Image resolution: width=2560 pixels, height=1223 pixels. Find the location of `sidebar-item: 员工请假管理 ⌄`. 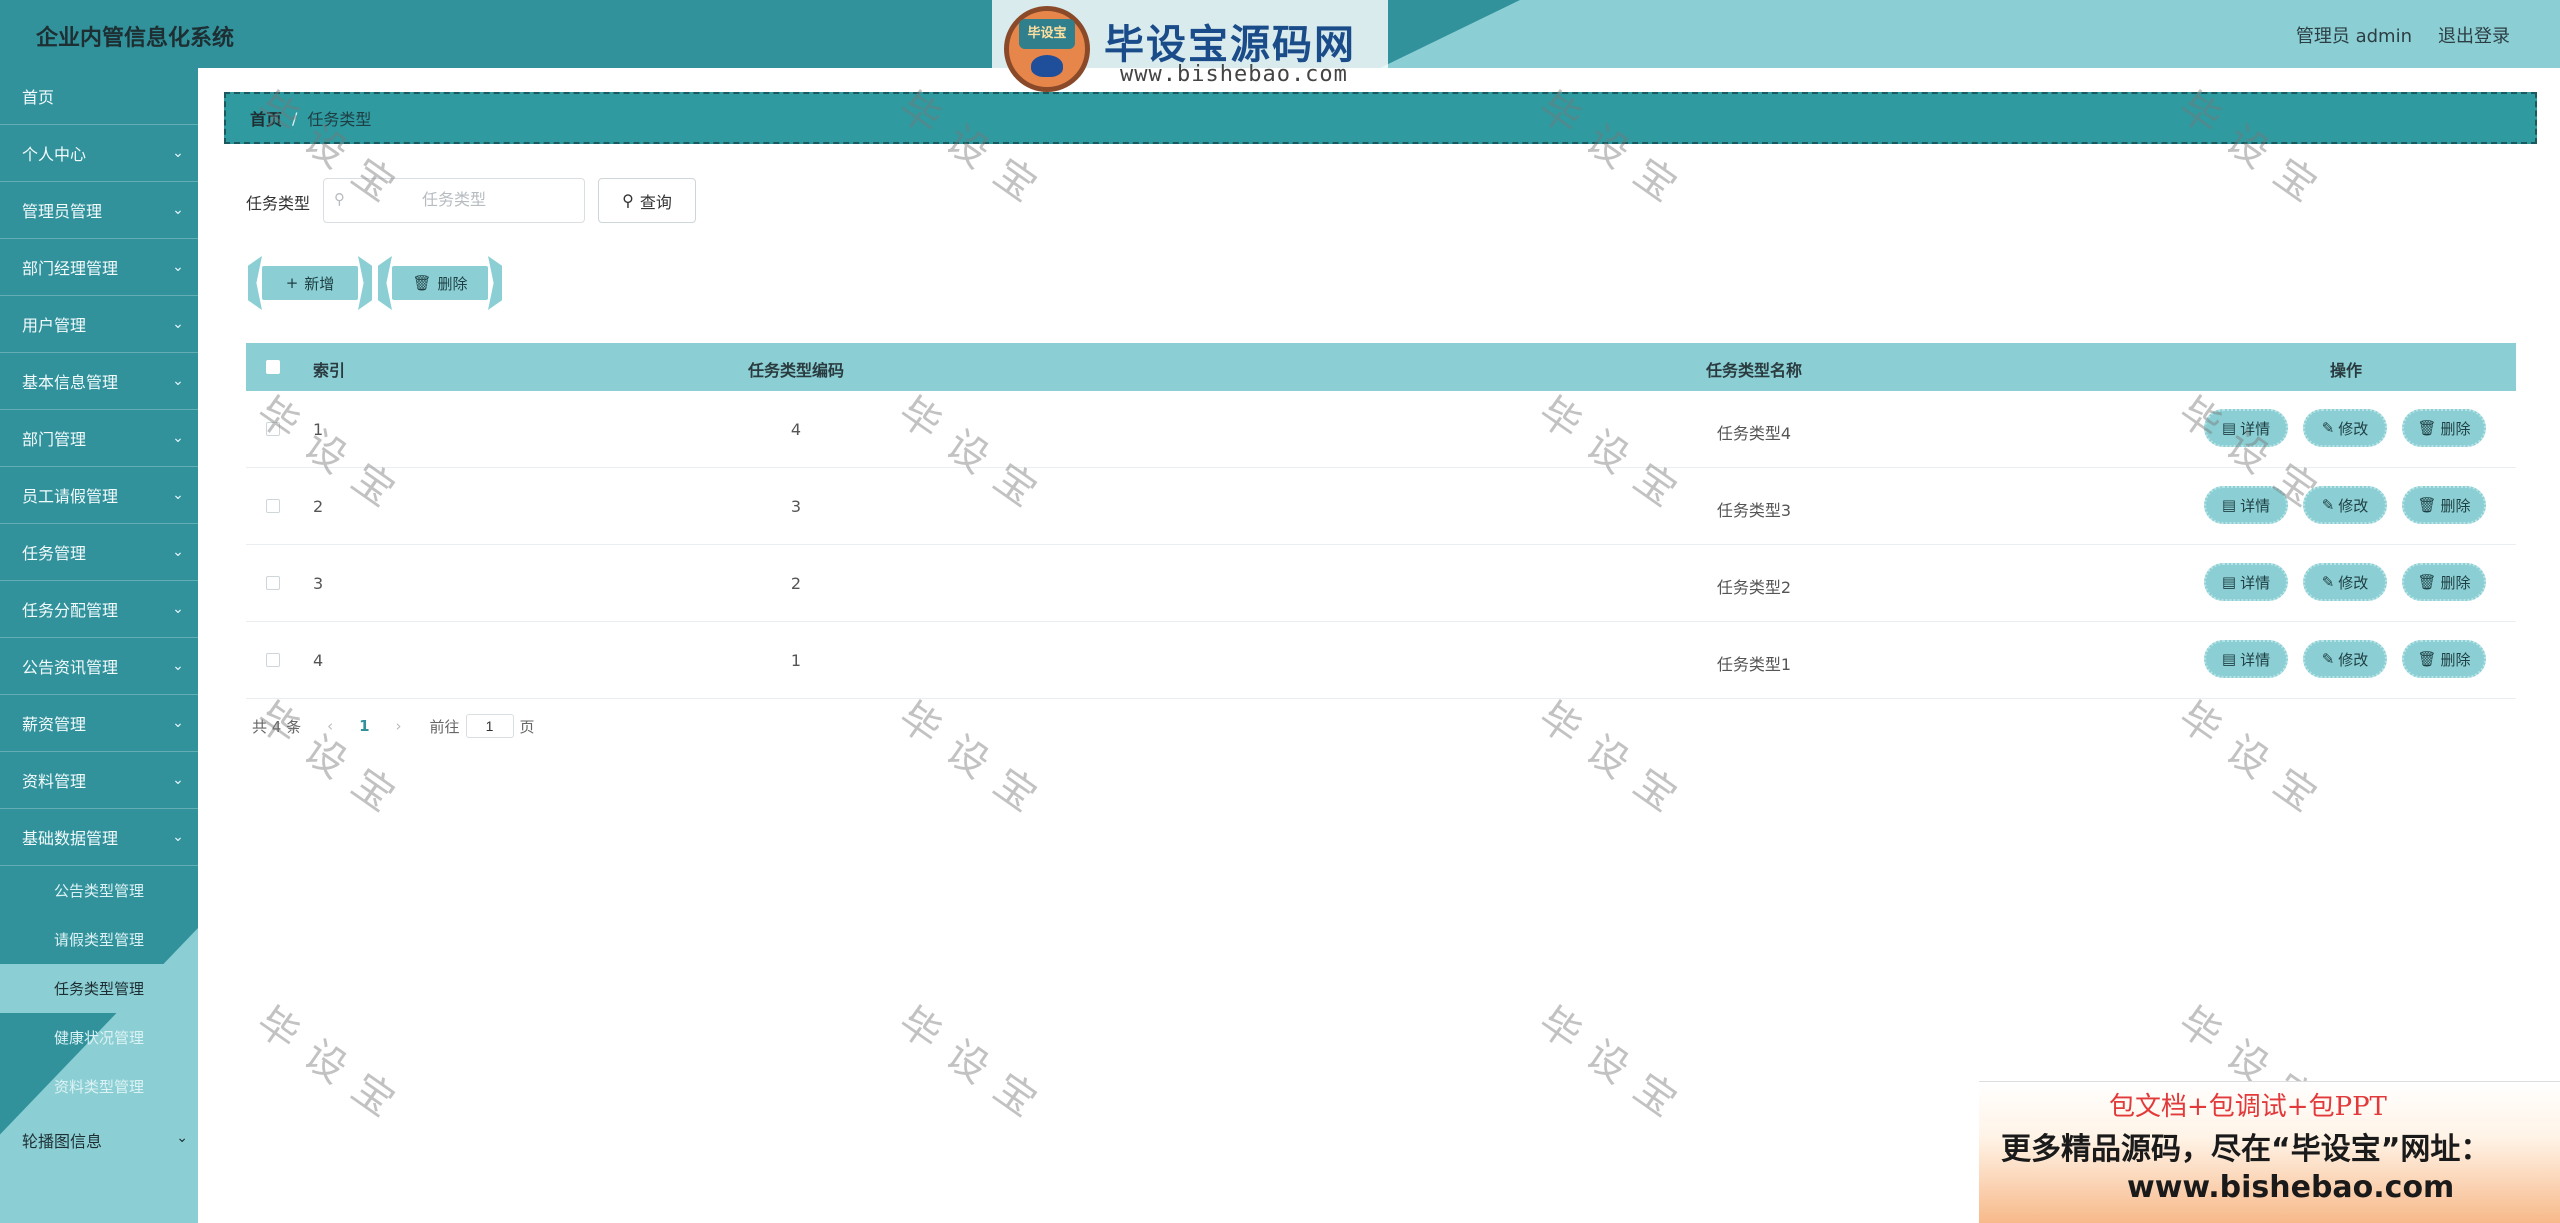

sidebar-item: 员工请假管理 ⌄ is located at coordinates (99, 495).